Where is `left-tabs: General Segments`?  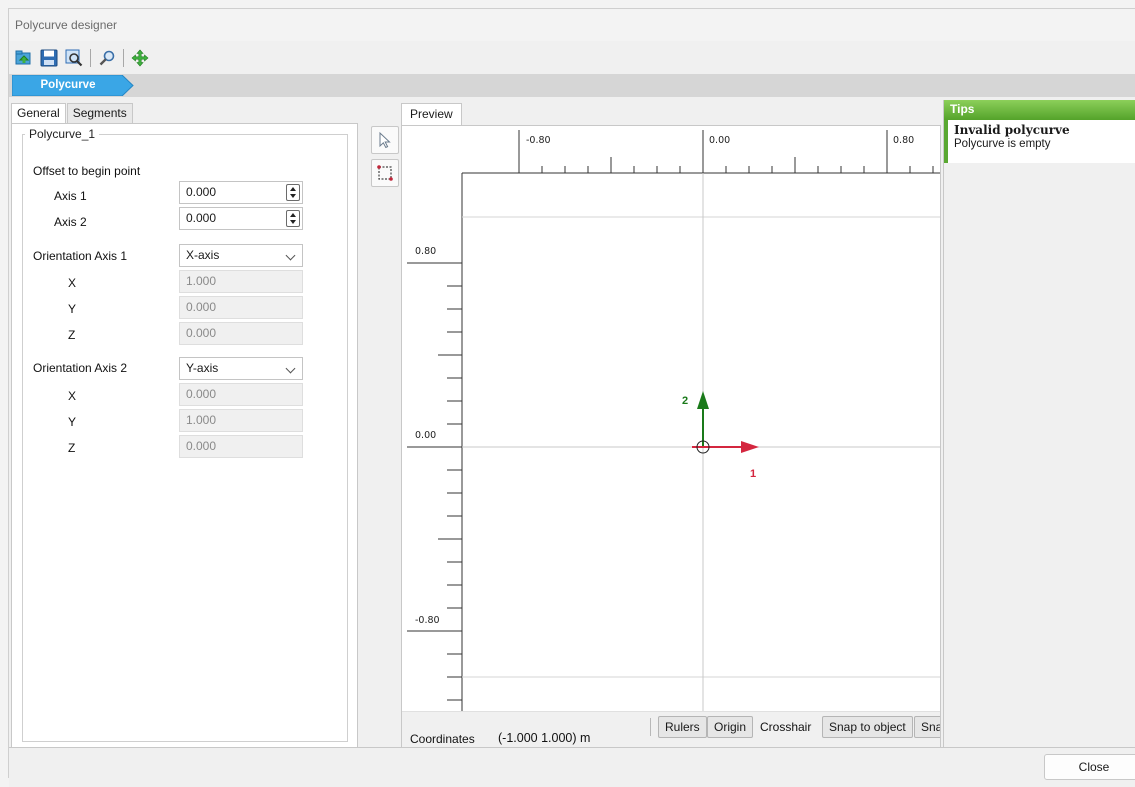
left-tabs: General Segments is located at coordinates (72, 113).